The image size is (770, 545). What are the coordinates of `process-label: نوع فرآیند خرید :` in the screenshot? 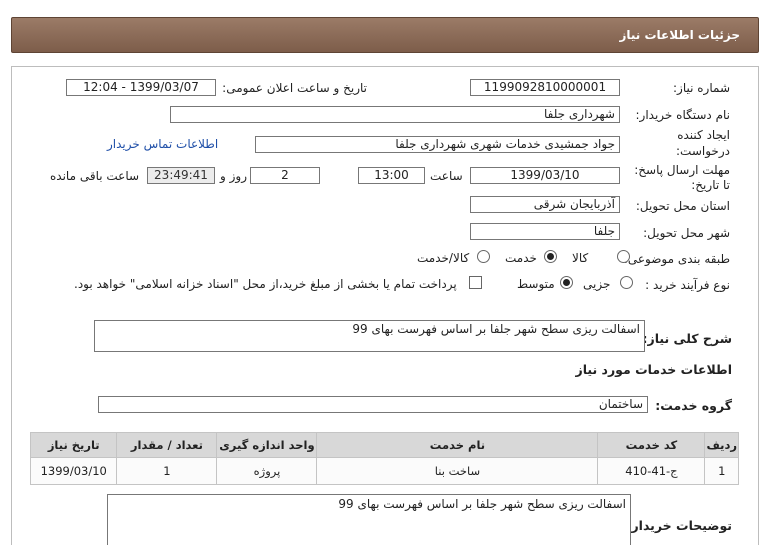 It's located at (687, 285).